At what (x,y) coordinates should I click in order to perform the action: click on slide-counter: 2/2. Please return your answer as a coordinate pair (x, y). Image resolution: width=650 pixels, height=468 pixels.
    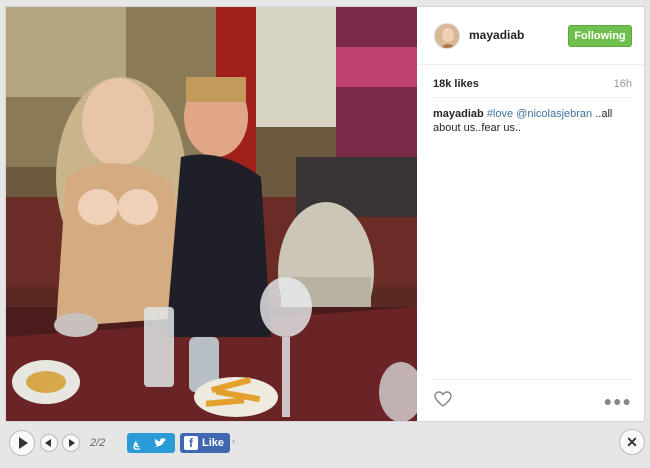
    Looking at the image, I should click on (98, 443).